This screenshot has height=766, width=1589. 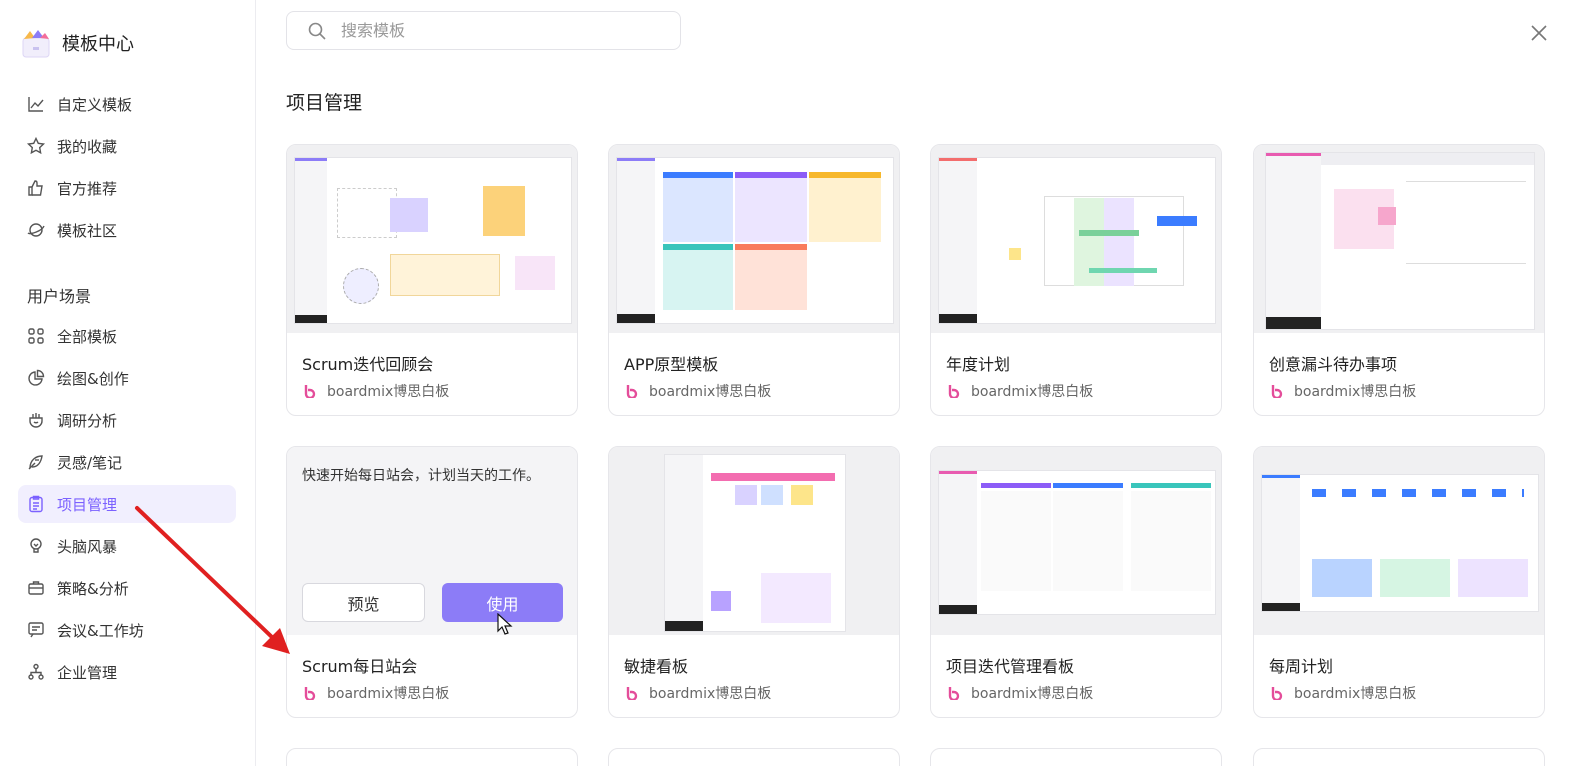 I want to click on template-center-logo-icon, so click(x=36, y=43).